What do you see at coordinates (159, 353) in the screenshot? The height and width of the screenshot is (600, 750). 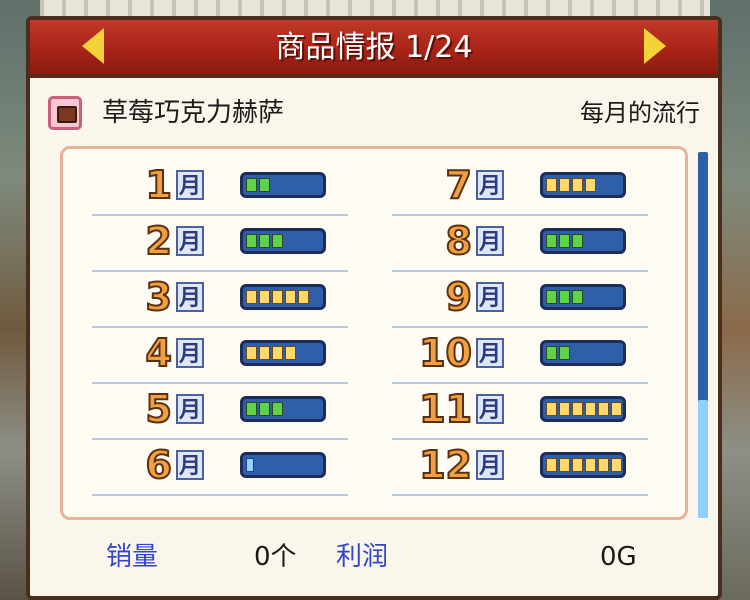 I see `month-number: 4` at bounding box center [159, 353].